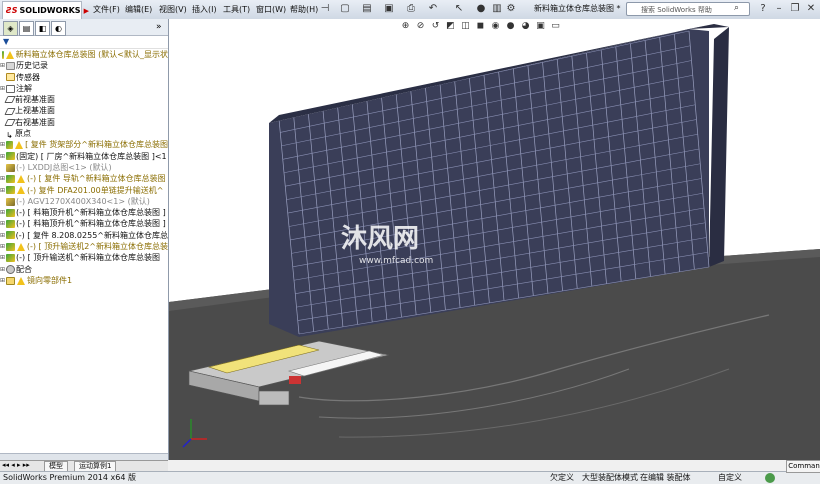 This screenshot has width=820, height=484. What do you see at coordinates (69, 477) in the screenshot?
I see `app-version: SolidWorks Premium 2014 x64 版` at bounding box center [69, 477].